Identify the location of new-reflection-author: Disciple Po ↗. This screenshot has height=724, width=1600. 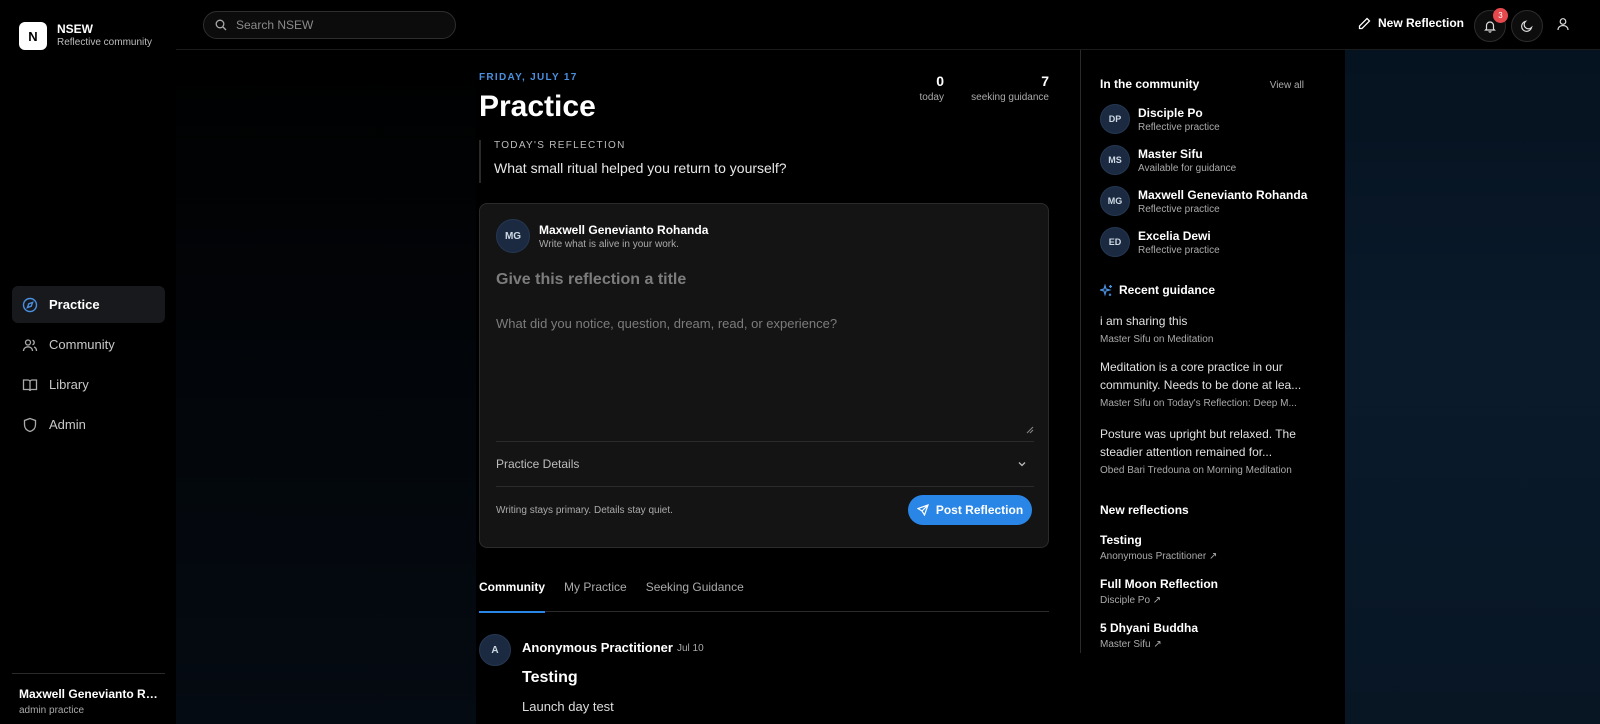
(1131, 600).